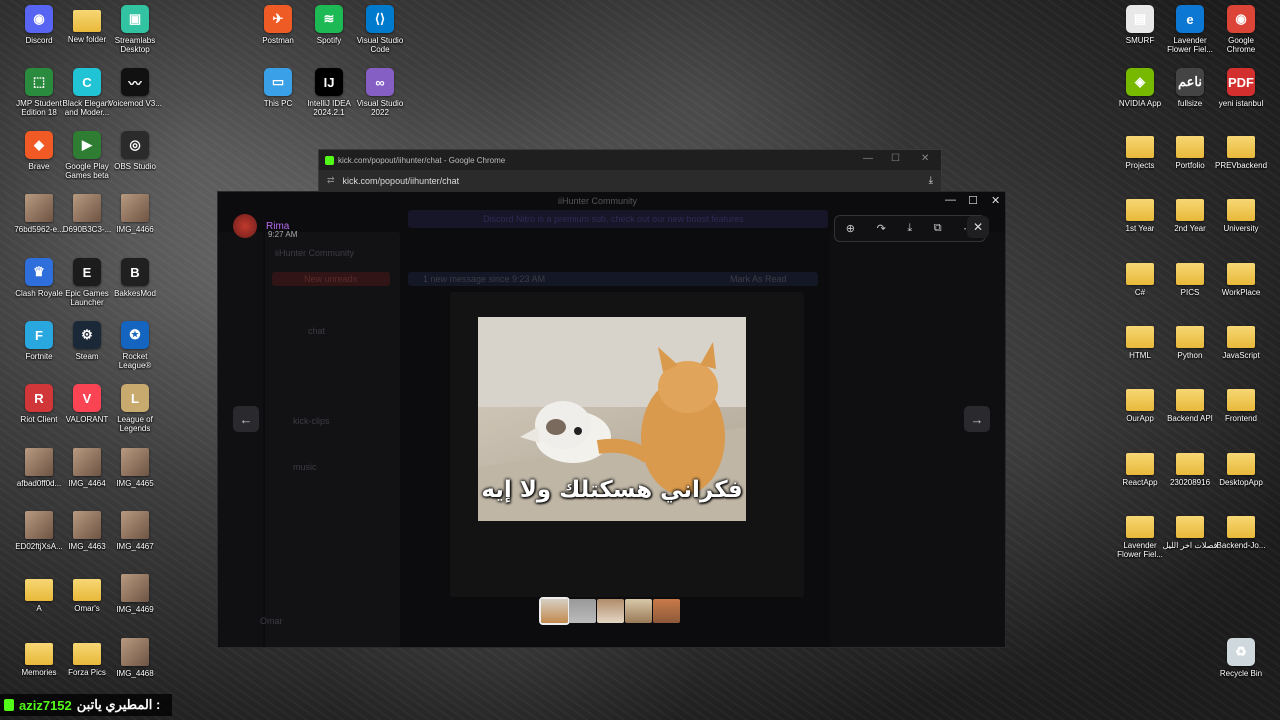  I want to click on desktop-icon-spotify: ≋ Spotify, so click(329, 25).